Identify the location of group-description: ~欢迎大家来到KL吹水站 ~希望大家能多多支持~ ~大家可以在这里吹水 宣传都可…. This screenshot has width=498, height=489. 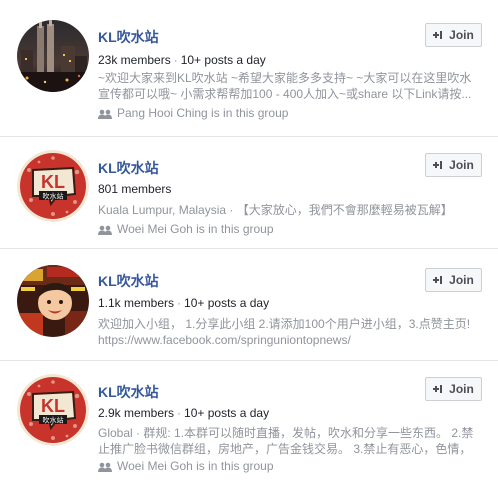
(285, 86).